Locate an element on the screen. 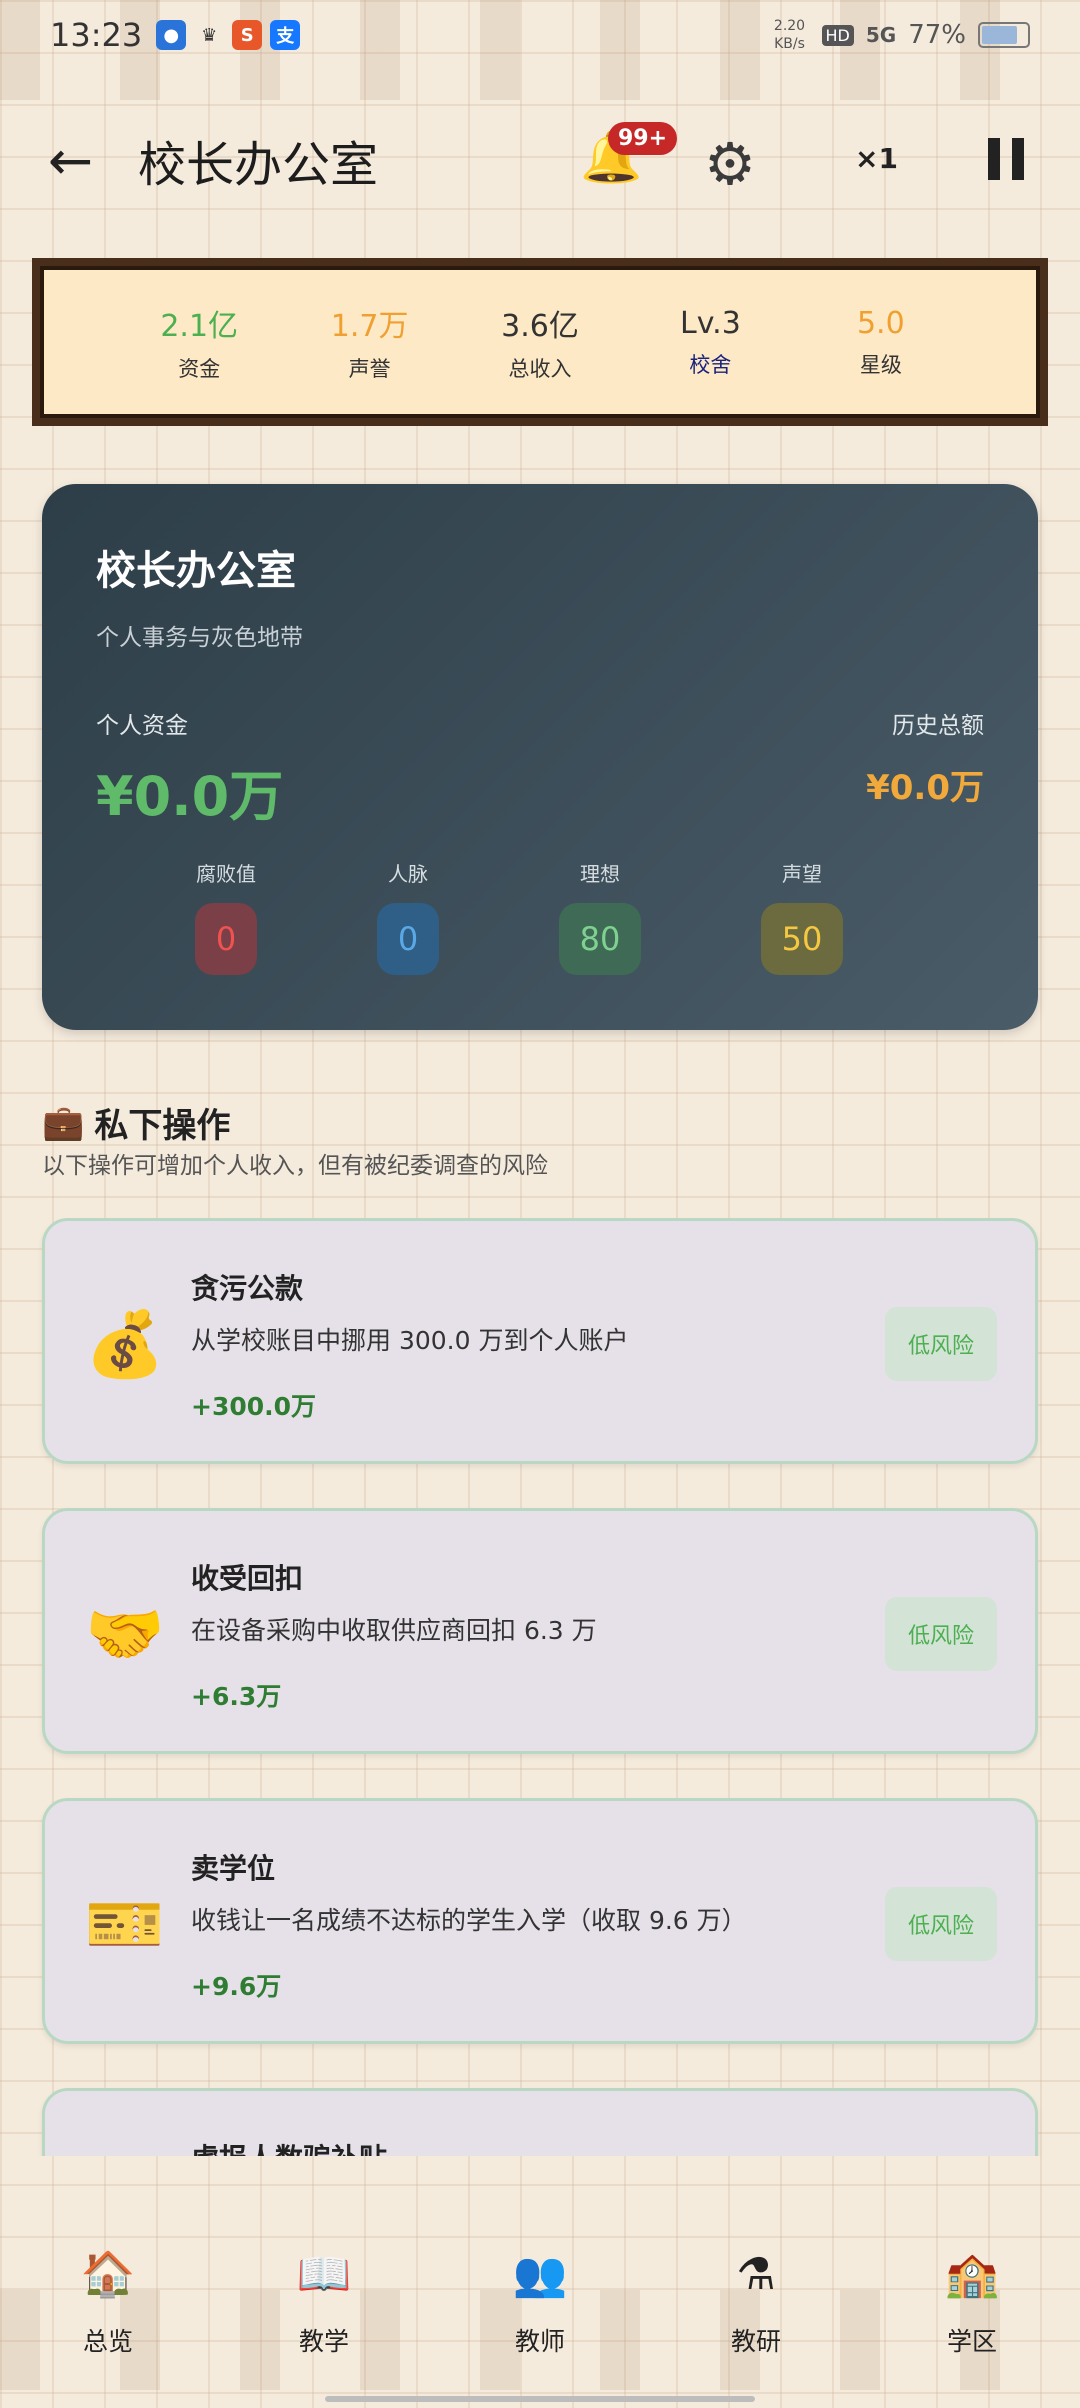 This screenshot has width=1080, height=2408. ticket-icon: 🎫 is located at coordinates (125, 1925).